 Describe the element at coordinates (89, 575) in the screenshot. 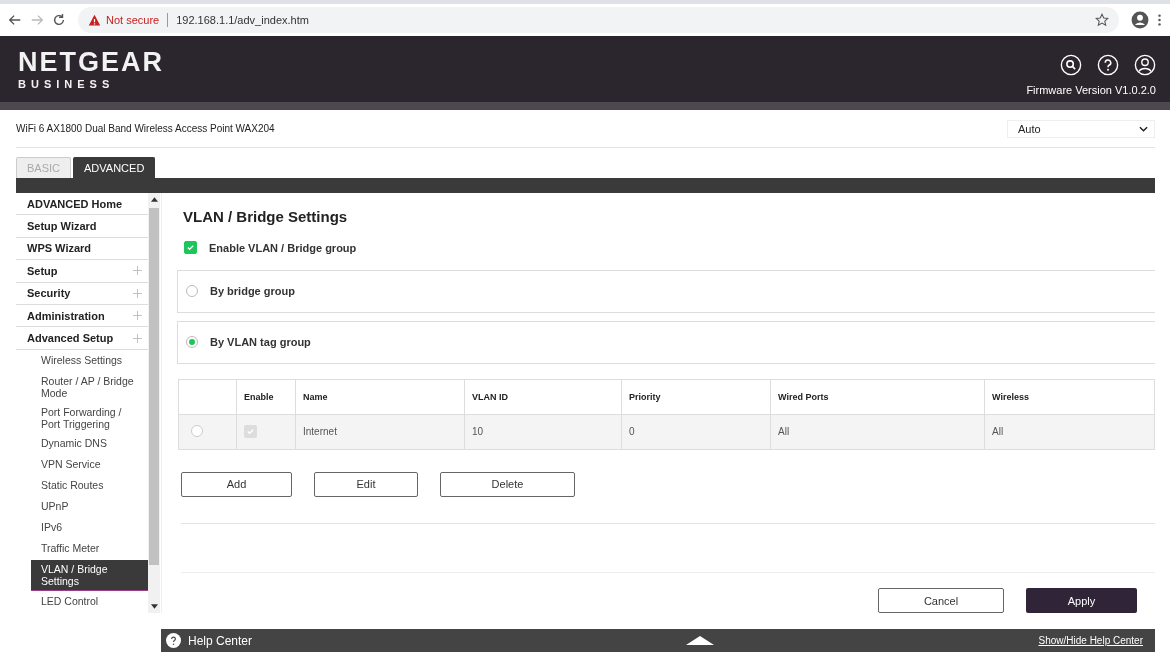

I see `submenu-item: VLAN / Bridge Settings` at that location.